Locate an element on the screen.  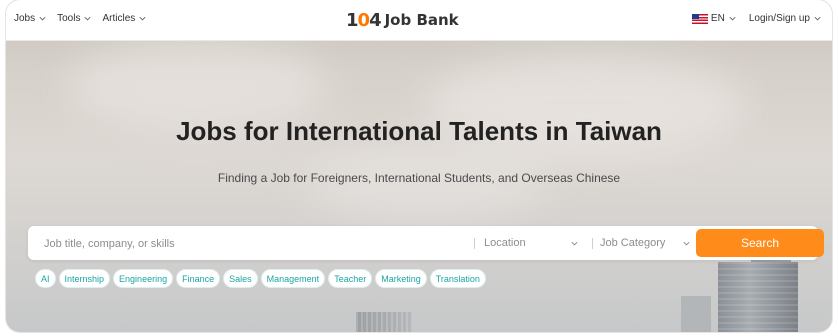
logo-digit: 1 is located at coordinates (352, 20).